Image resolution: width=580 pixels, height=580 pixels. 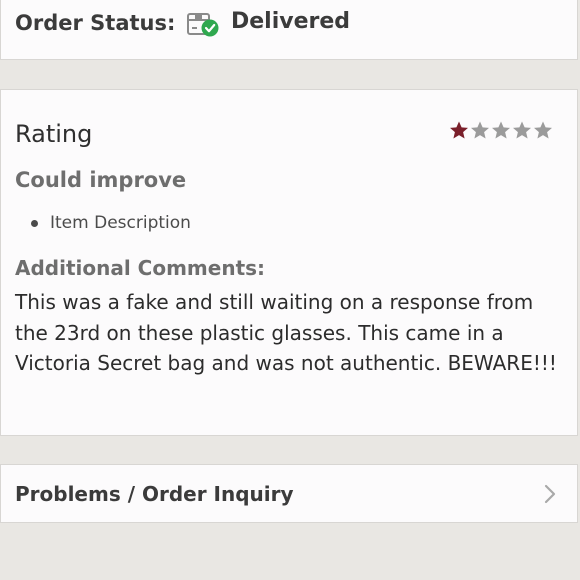 What do you see at coordinates (95, 23) in the screenshot?
I see `order-status-label: Order Status:` at bounding box center [95, 23].